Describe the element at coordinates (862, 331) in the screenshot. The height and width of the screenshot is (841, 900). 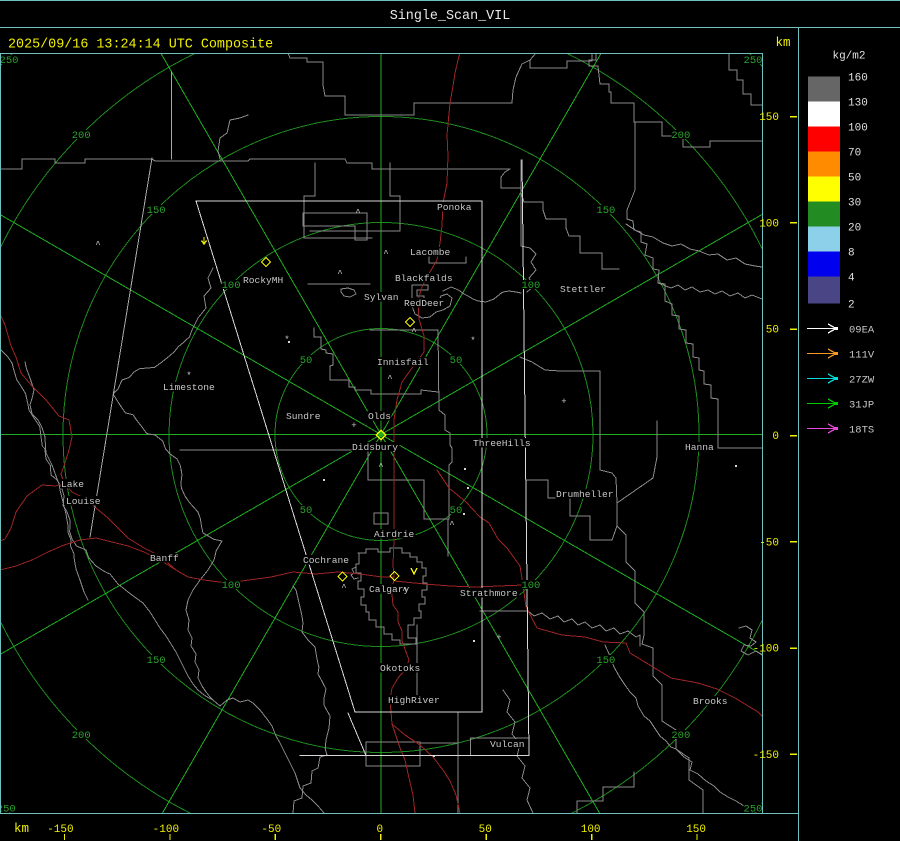
I see `svg-text: 09EA` at that location.